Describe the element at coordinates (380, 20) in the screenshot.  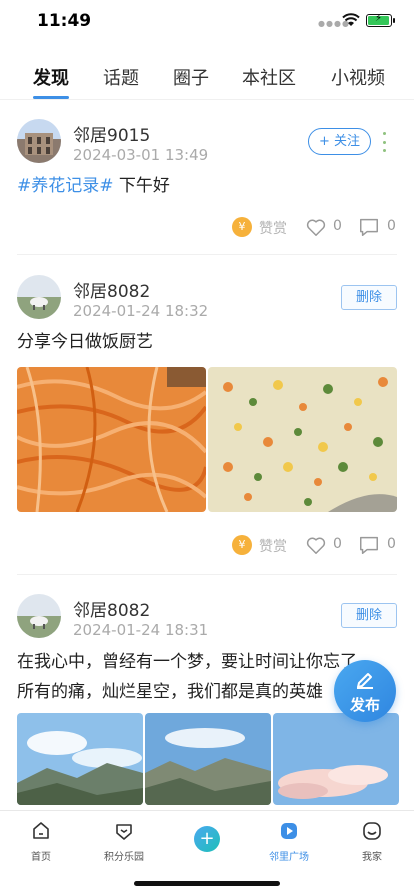
I see `battery-icon: ⚡` at that location.